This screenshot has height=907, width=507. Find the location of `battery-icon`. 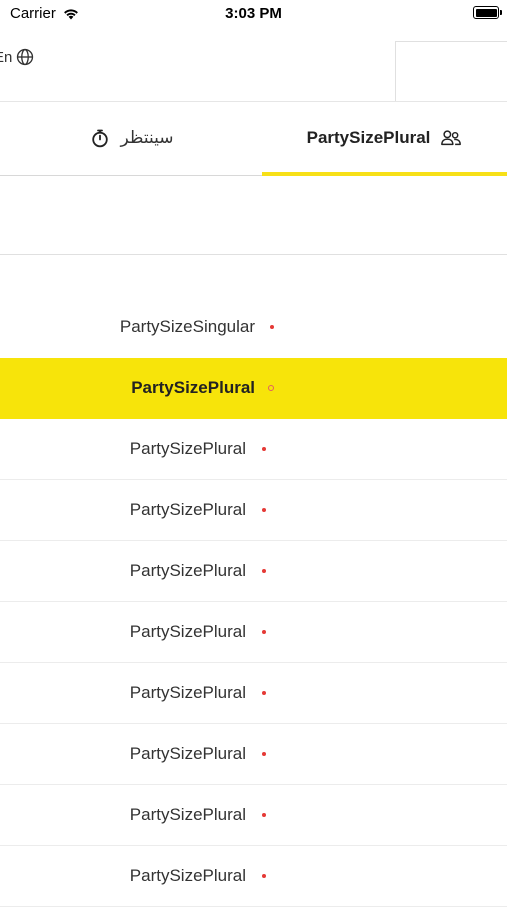

battery-icon is located at coordinates (487, 12).